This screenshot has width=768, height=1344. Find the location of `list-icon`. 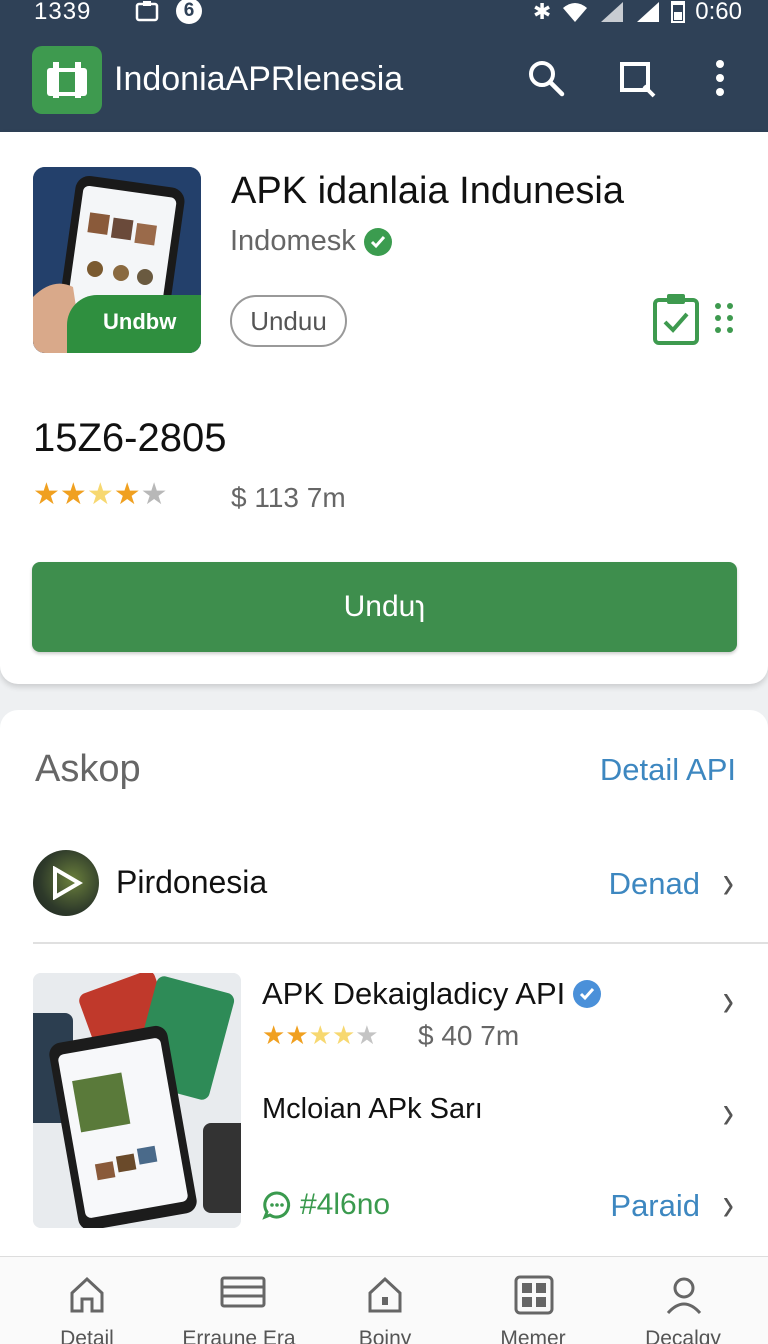

list-icon is located at coordinates (243, 1292).